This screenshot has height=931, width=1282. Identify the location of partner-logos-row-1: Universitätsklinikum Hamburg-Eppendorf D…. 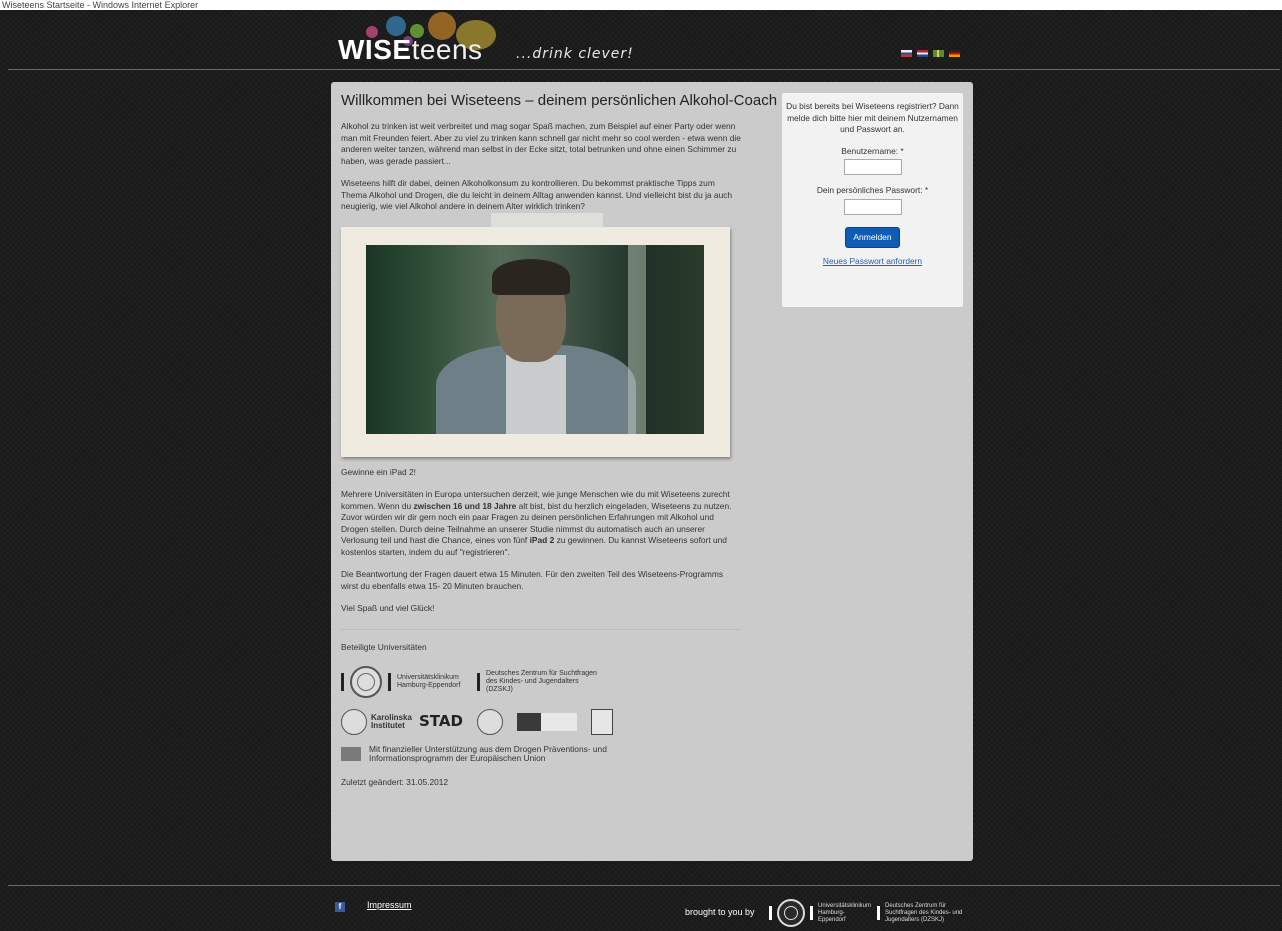
(541, 682).